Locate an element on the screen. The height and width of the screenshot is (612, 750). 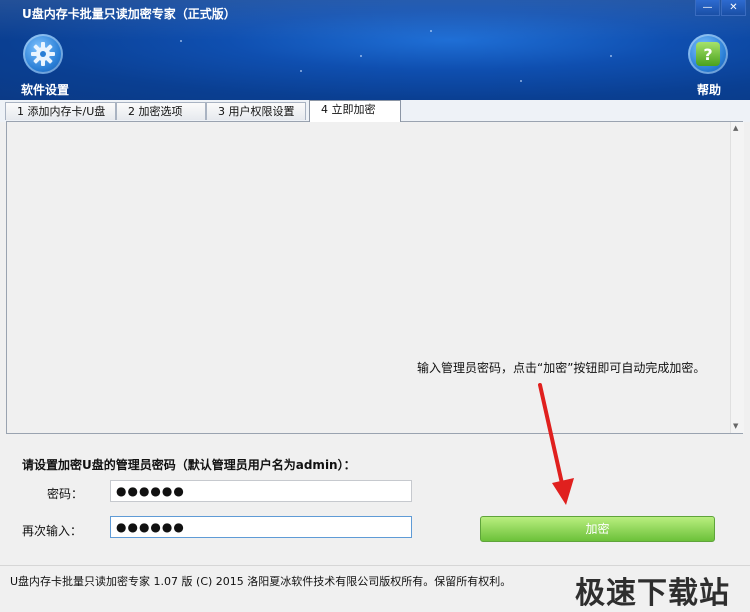
gear-icon is located at coordinates (43, 54).